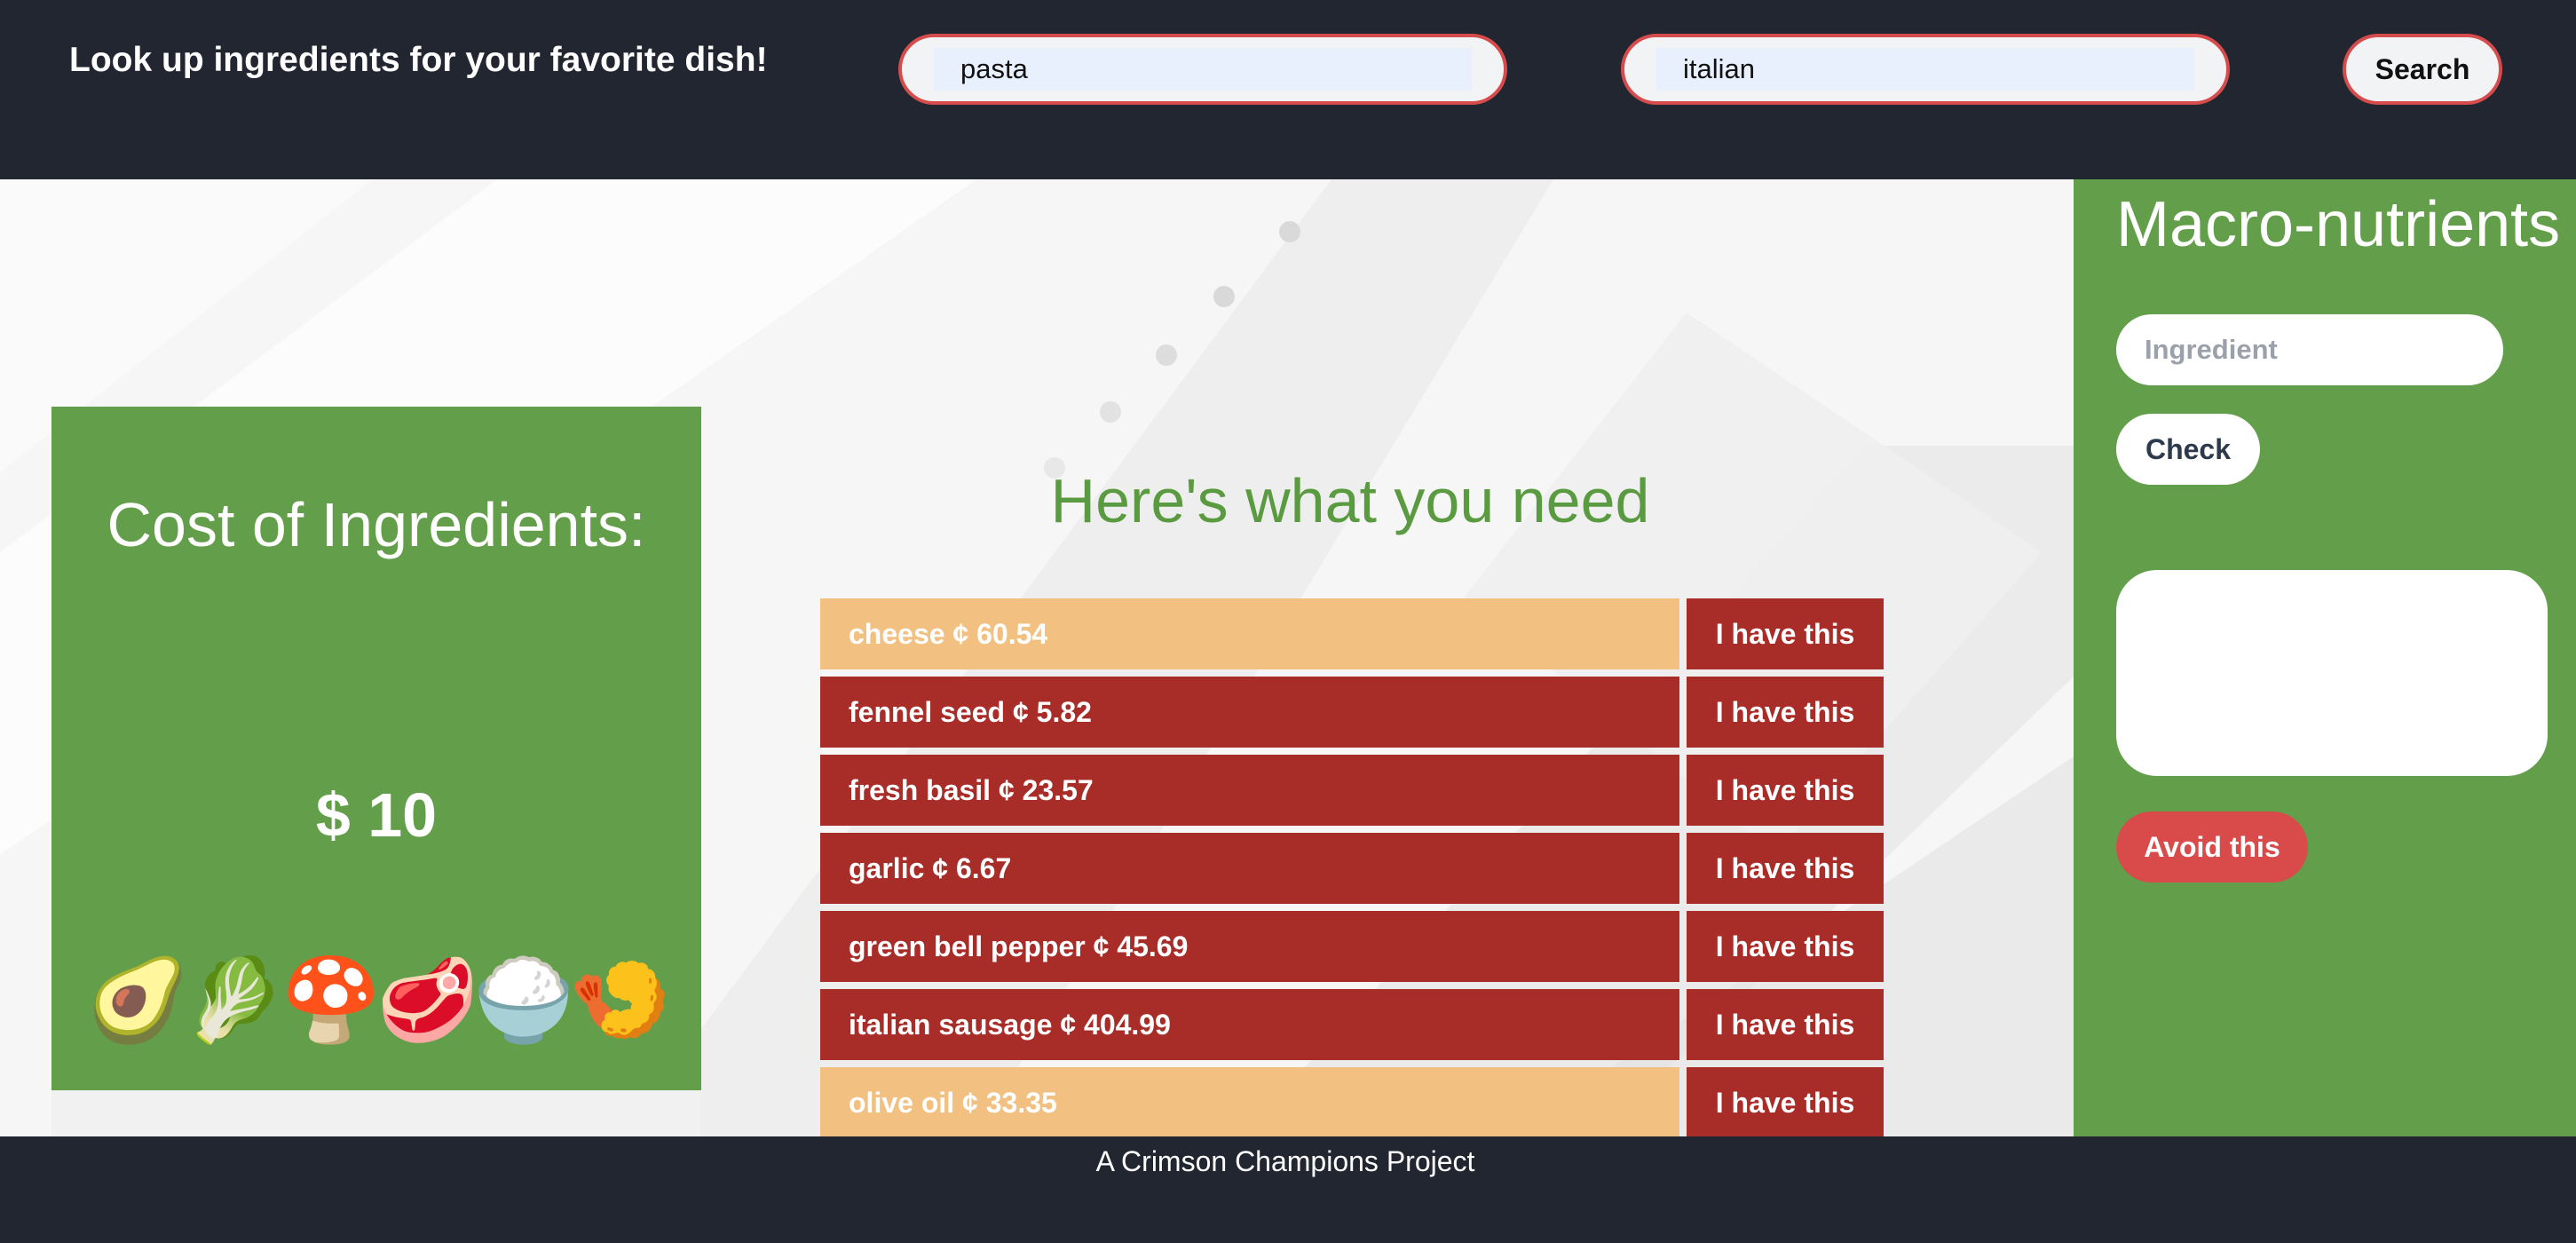 This screenshot has width=2576, height=1243. What do you see at coordinates (2338, 224) in the screenshot?
I see `macro-title: Macro-nutrients` at bounding box center [2338, 224].